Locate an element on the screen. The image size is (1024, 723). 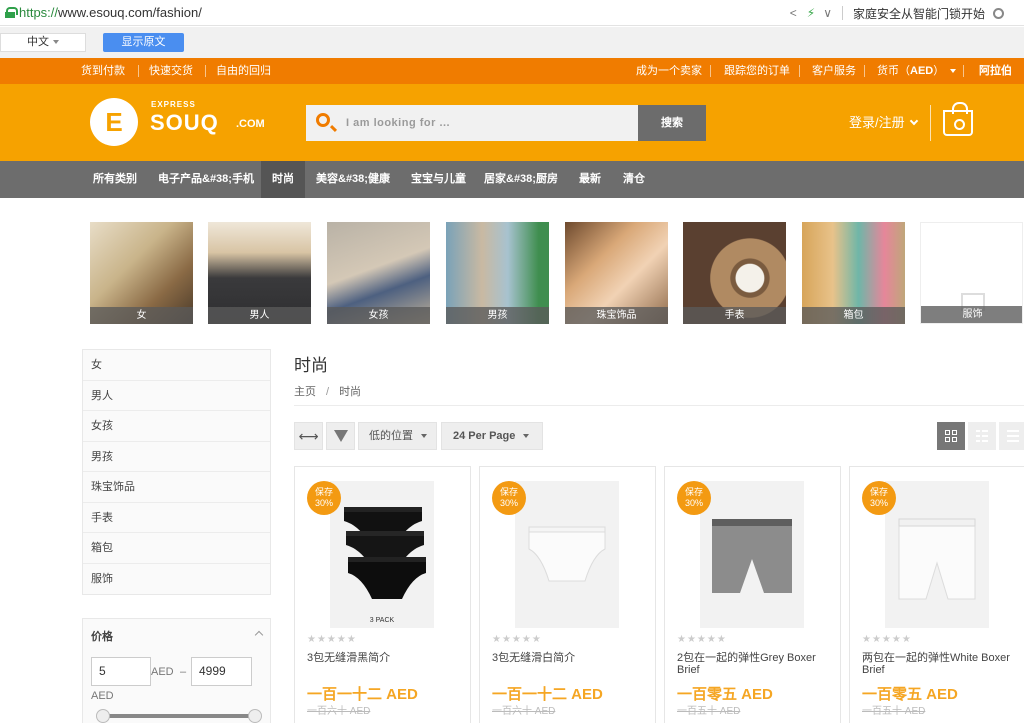
sidebar-item-watches: 手表 is located at coordinates (176, 518).